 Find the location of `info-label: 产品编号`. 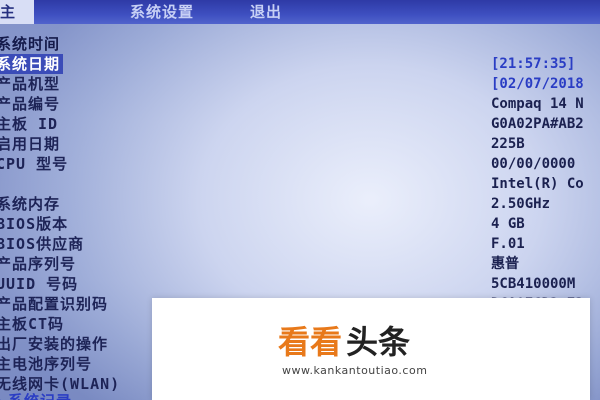

info-label: 产品编号 is located at coordinates (30, 104).